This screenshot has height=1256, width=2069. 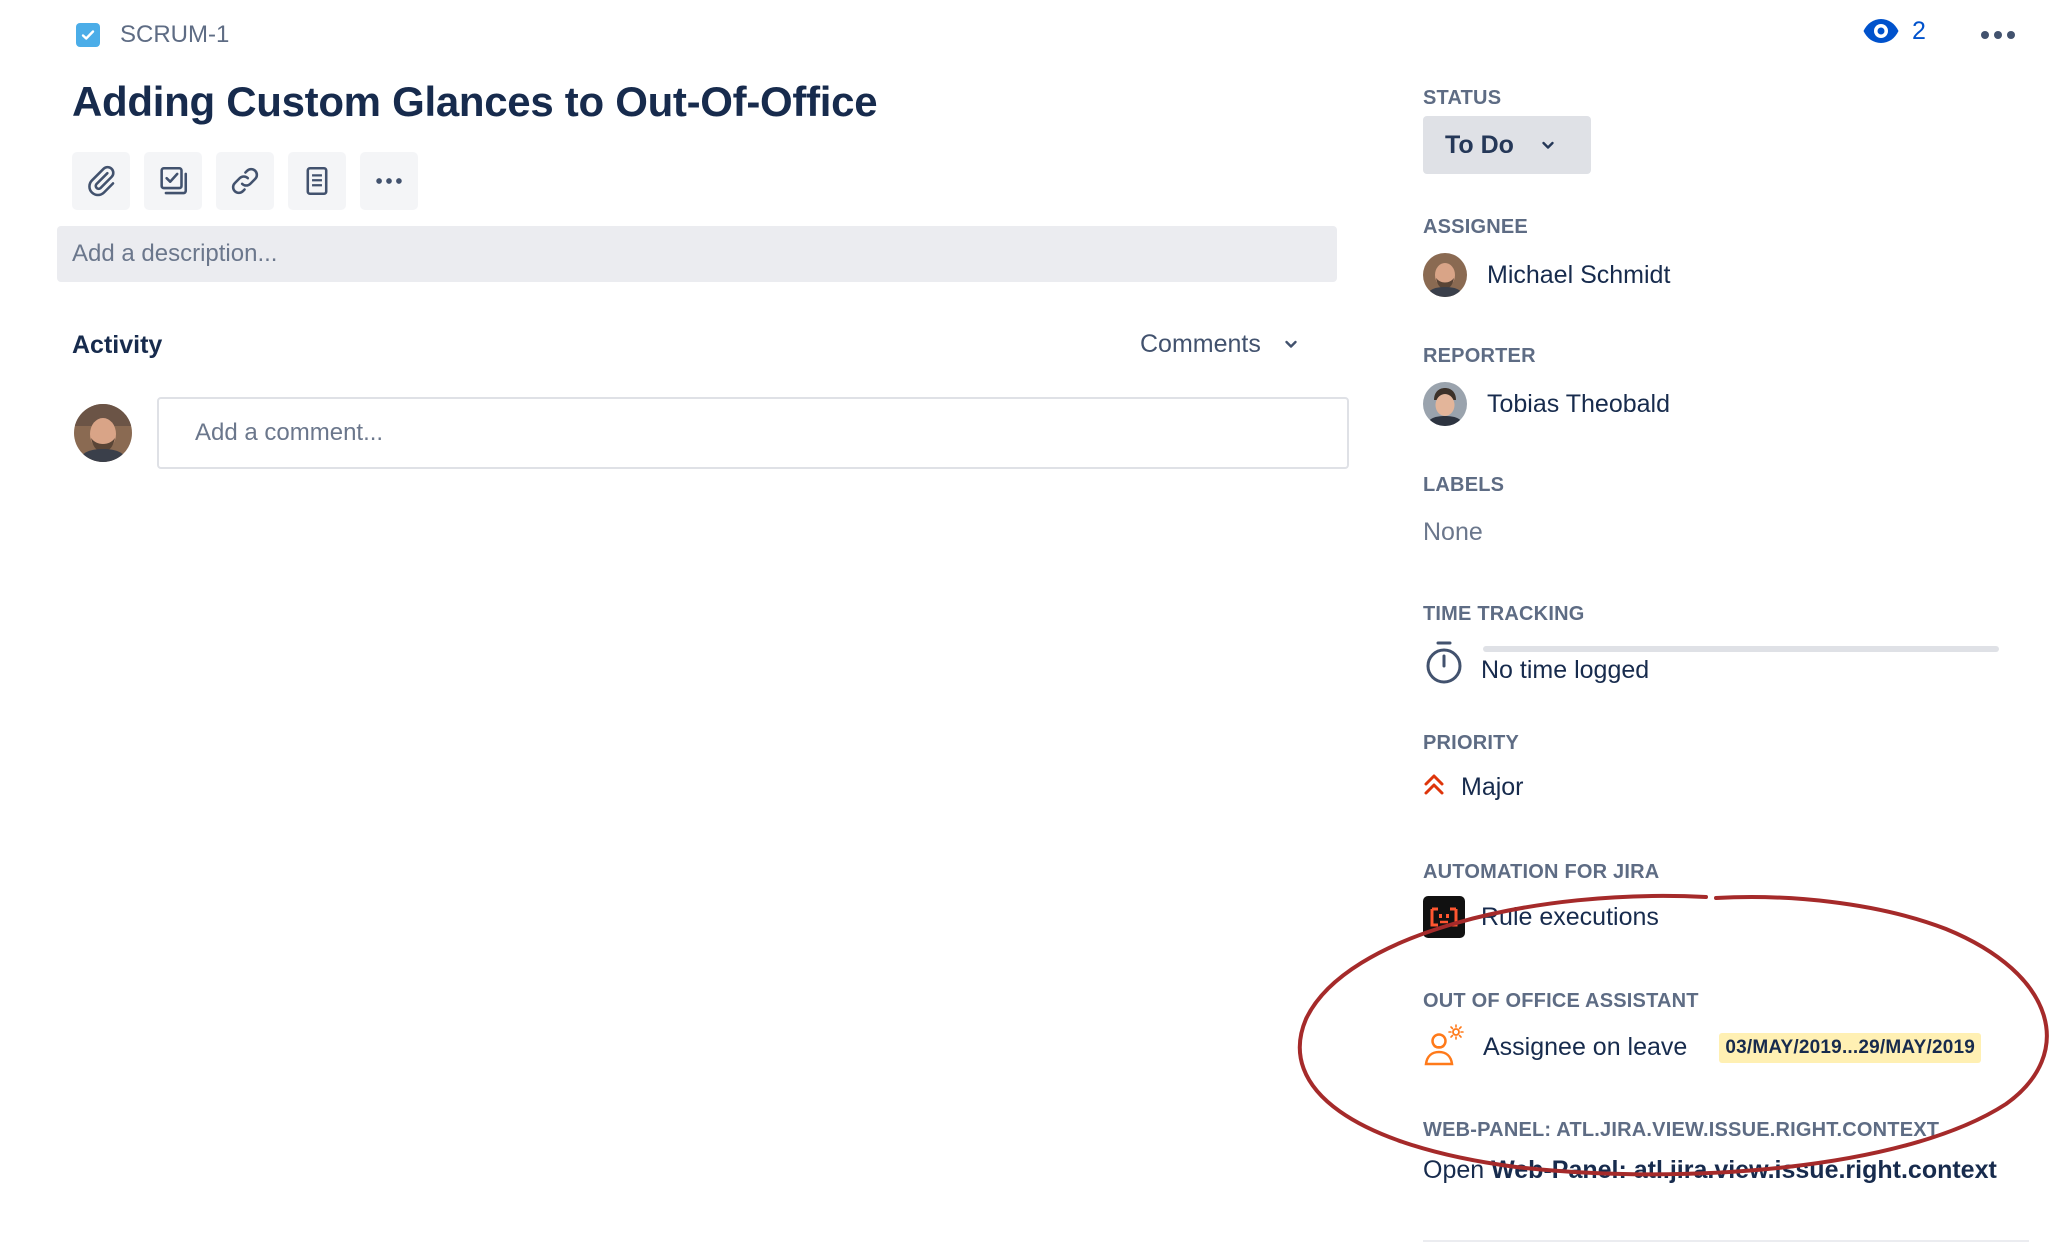 I want to click on issue-title: Adding Custom Glances to Out-Of-Office, so click(x=475, y=102).